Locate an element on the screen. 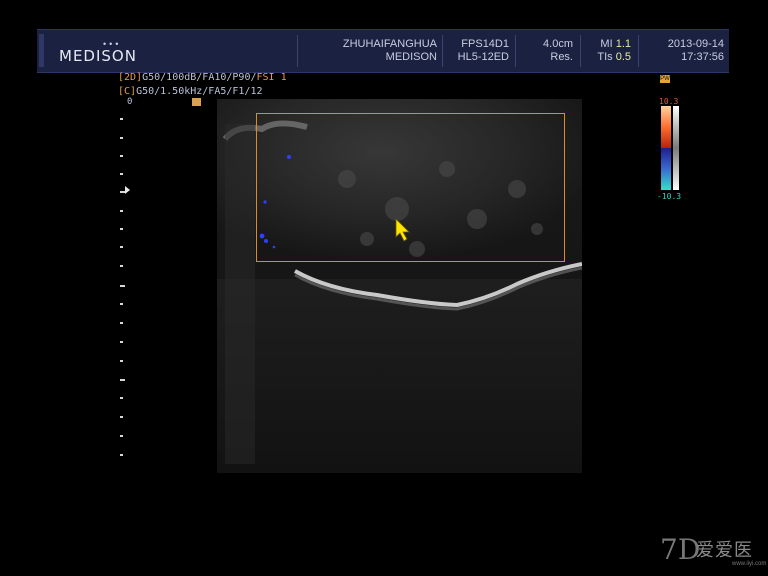 This screenshot has width=768, height=576. colorbar-min-label: -10.3 is located at coordinates (669, 196).